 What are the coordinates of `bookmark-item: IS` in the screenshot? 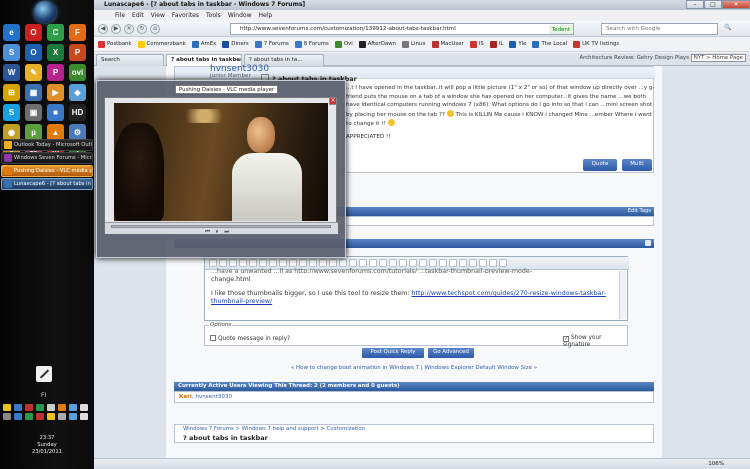 It's located at (476, 44).